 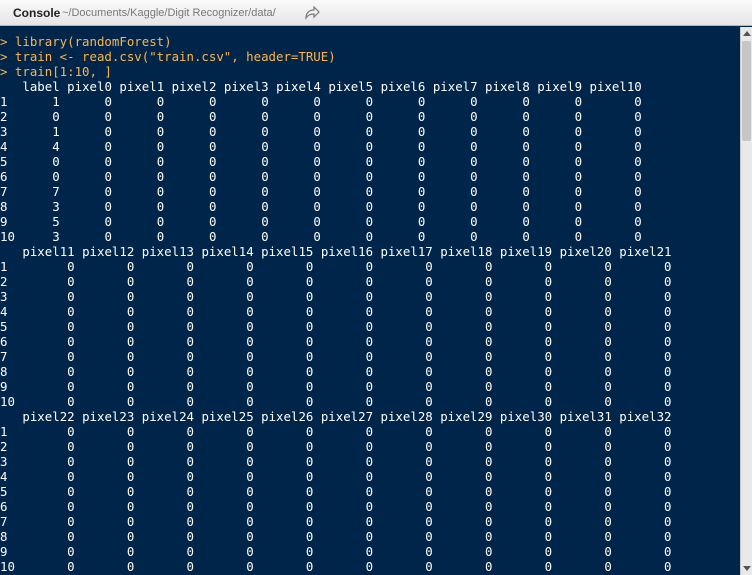 I want to click on column-header: pixel16, so click(x=347, y=251).